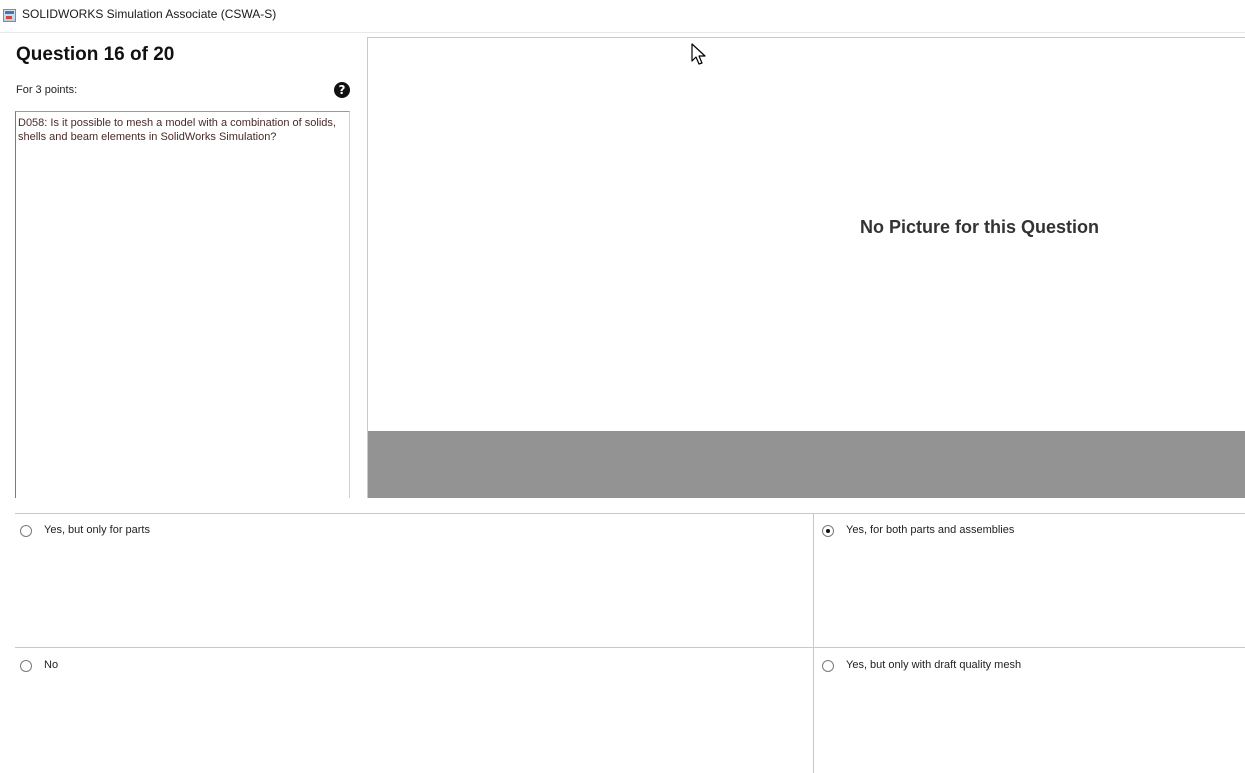 Image resolution: width=1245 pixels, height=773 pixels. I want to click on answer-2-radio, so click(828, 531).